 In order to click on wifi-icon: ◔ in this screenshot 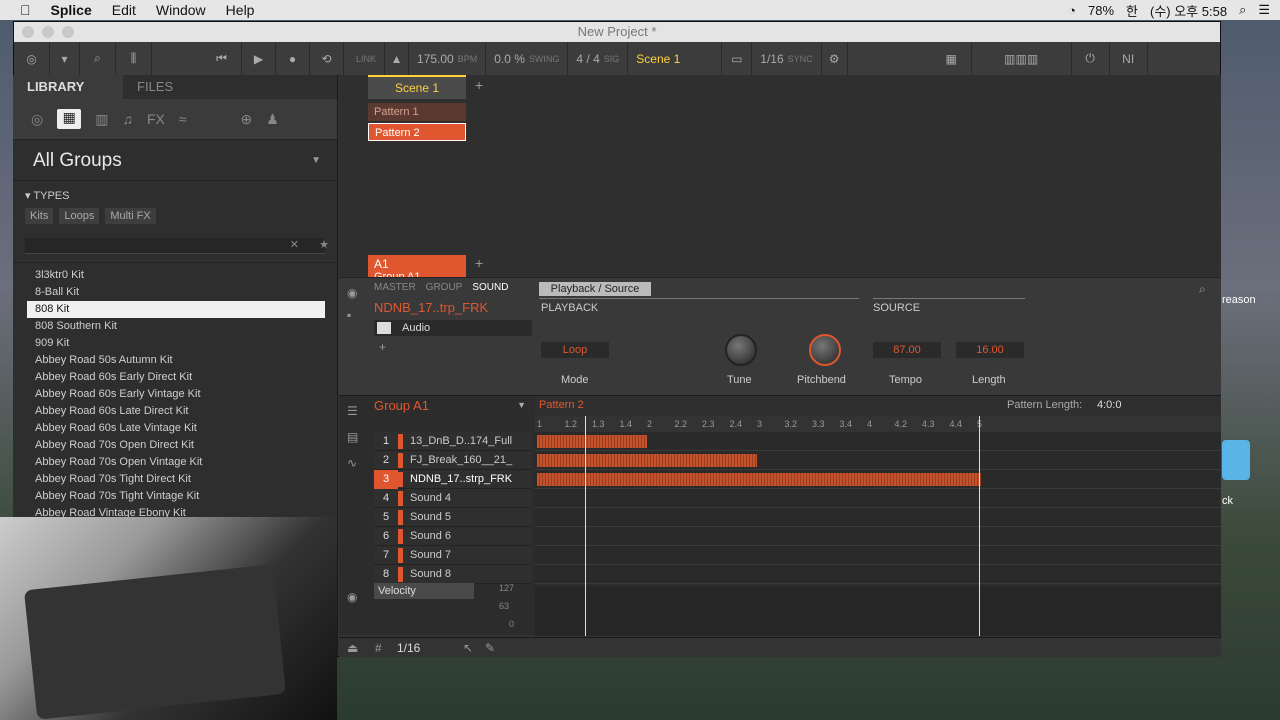, I will do `click(1072, 10)`.